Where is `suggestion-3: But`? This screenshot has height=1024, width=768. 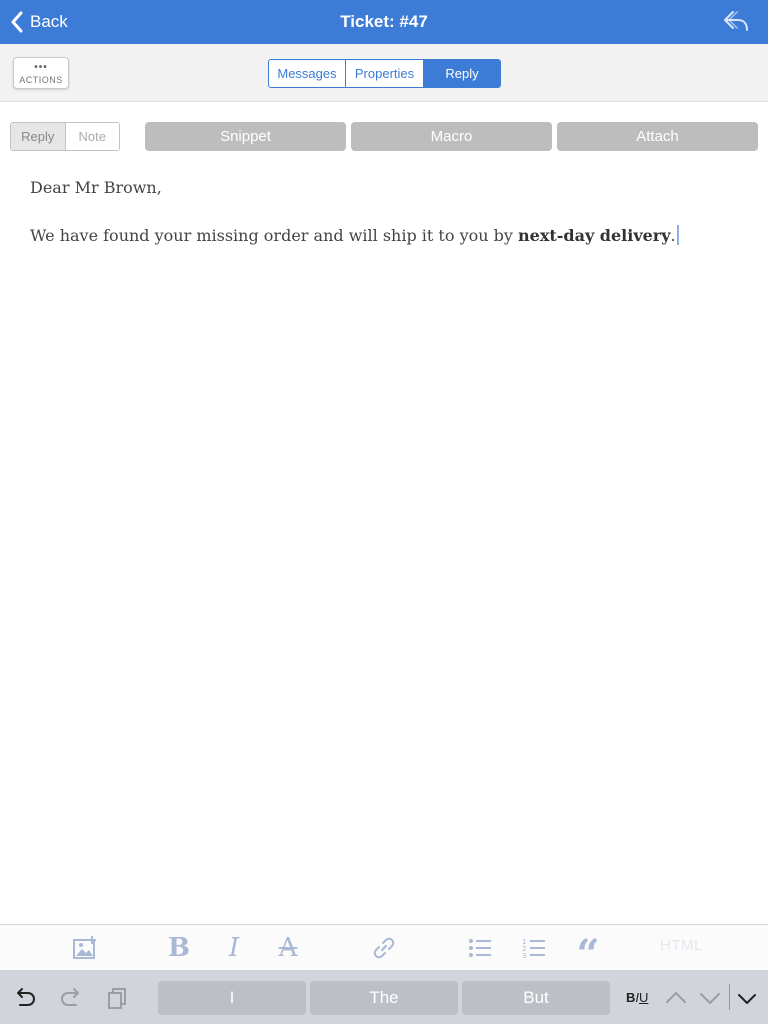 suggestion-3: But is located at coordinates (536, 998).